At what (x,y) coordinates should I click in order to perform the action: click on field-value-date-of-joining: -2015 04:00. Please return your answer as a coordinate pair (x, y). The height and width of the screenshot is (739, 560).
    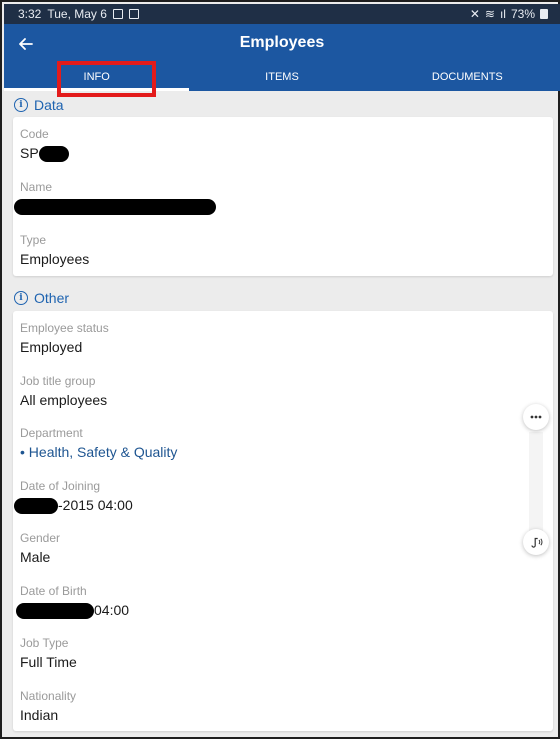
    Looking at the image, I should click on (73, 506).